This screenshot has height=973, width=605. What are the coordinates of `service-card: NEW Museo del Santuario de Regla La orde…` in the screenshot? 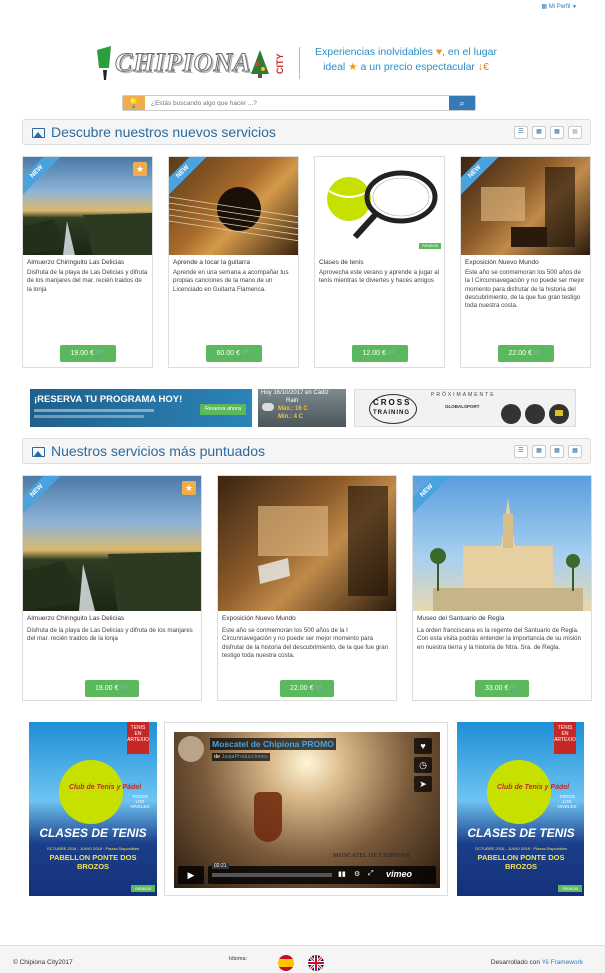 It's located at (502, 588).